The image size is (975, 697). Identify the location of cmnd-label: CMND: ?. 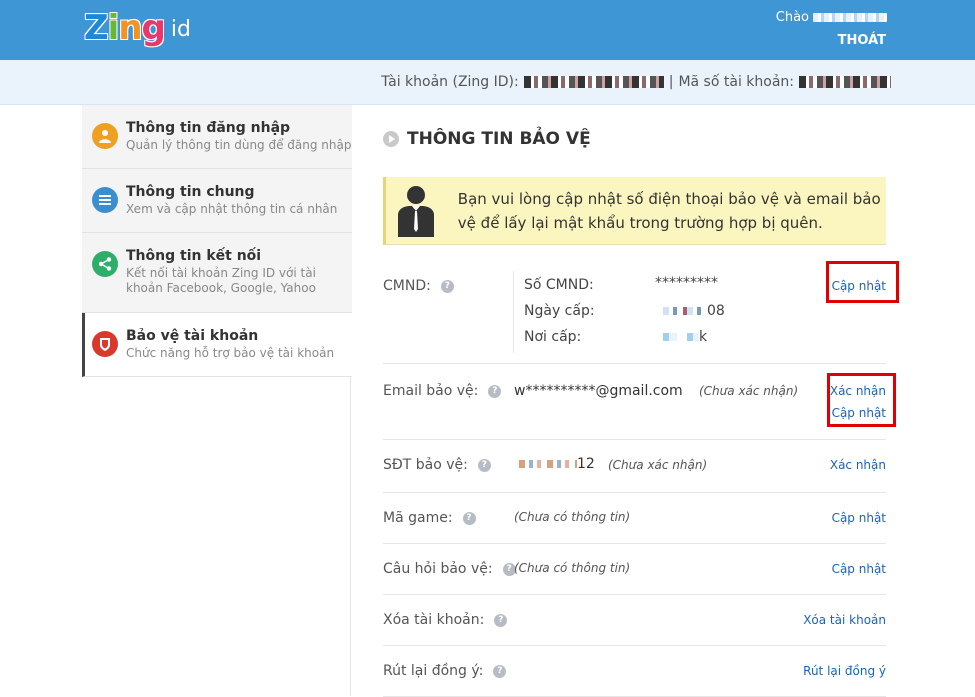
(418, 286).